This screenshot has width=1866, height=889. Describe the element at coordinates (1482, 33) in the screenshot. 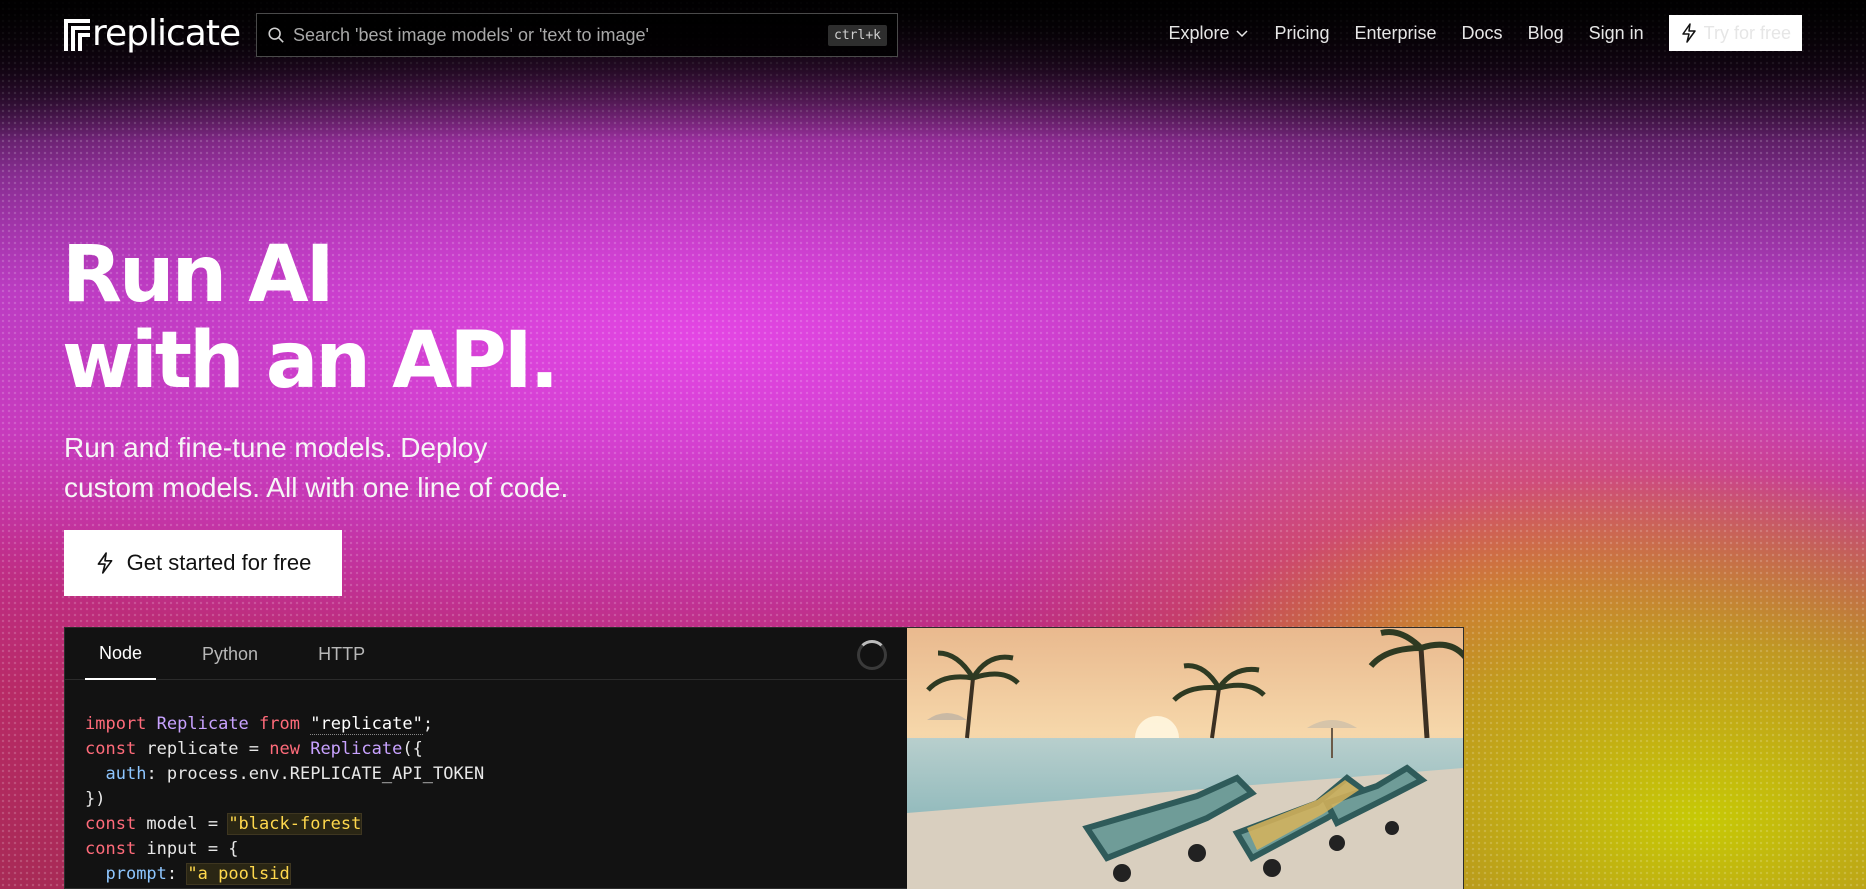

I see `nav-docs: Docs` at that location.